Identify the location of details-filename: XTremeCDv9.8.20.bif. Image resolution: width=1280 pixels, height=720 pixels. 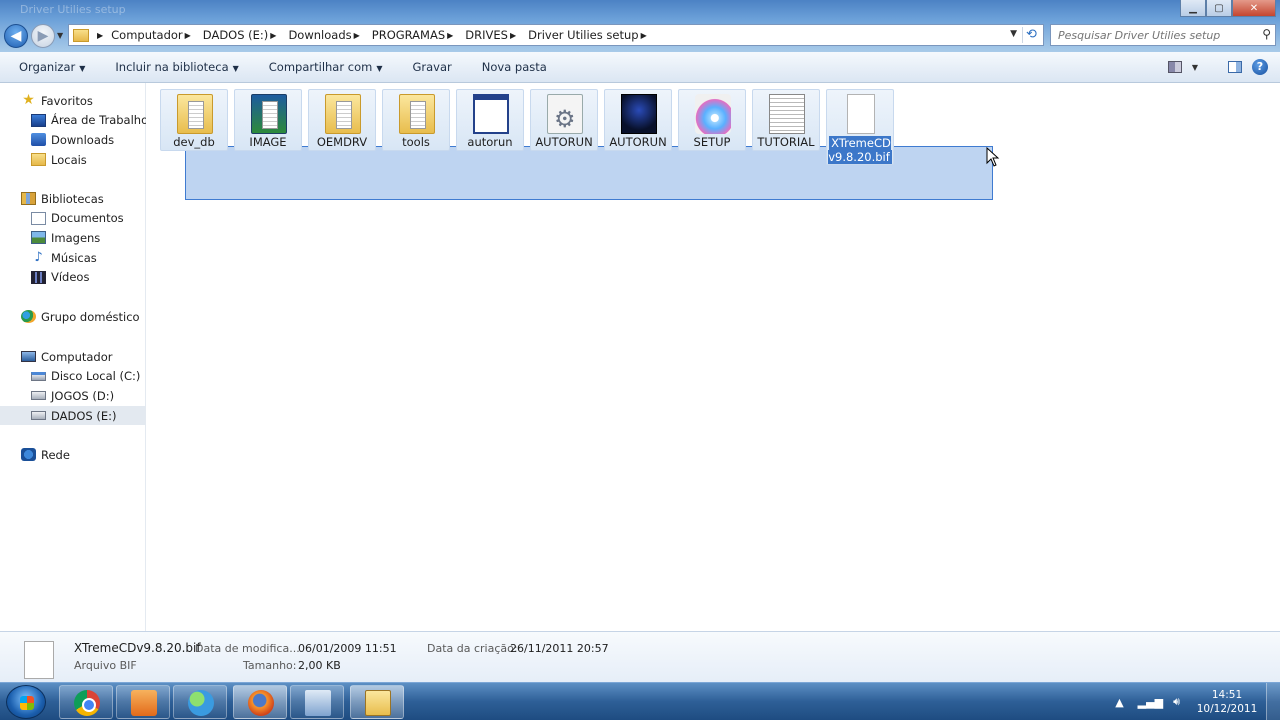
(137, 648).